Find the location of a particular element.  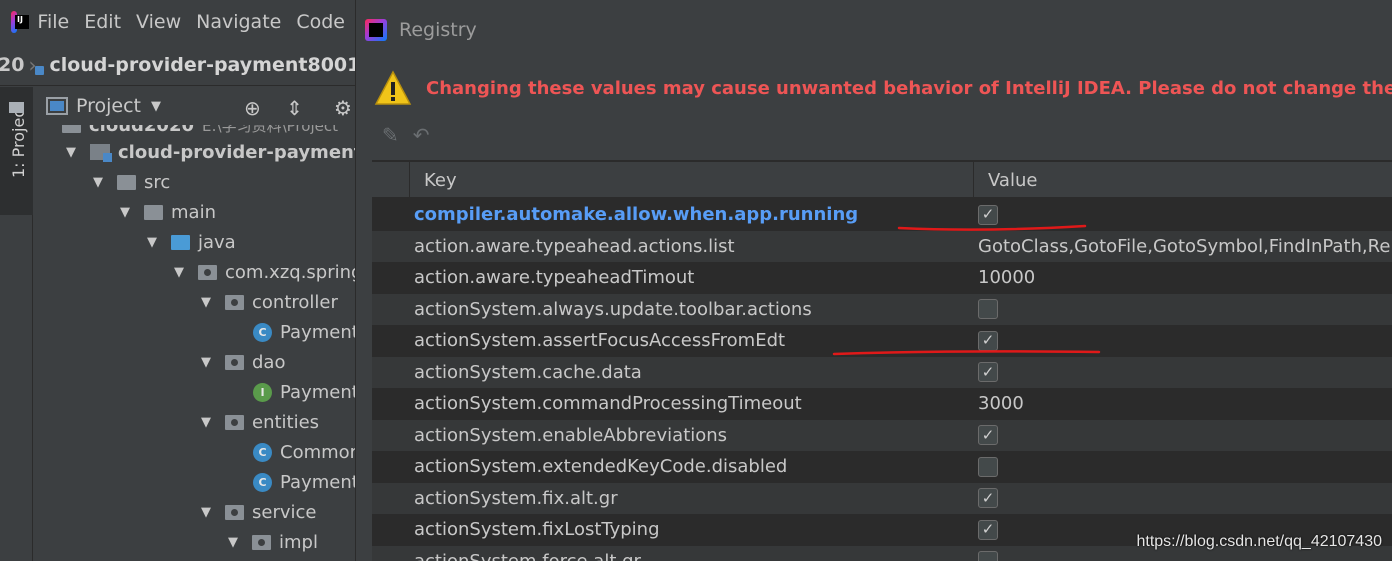

registry-value-cell is located at coordinates (988, 467).